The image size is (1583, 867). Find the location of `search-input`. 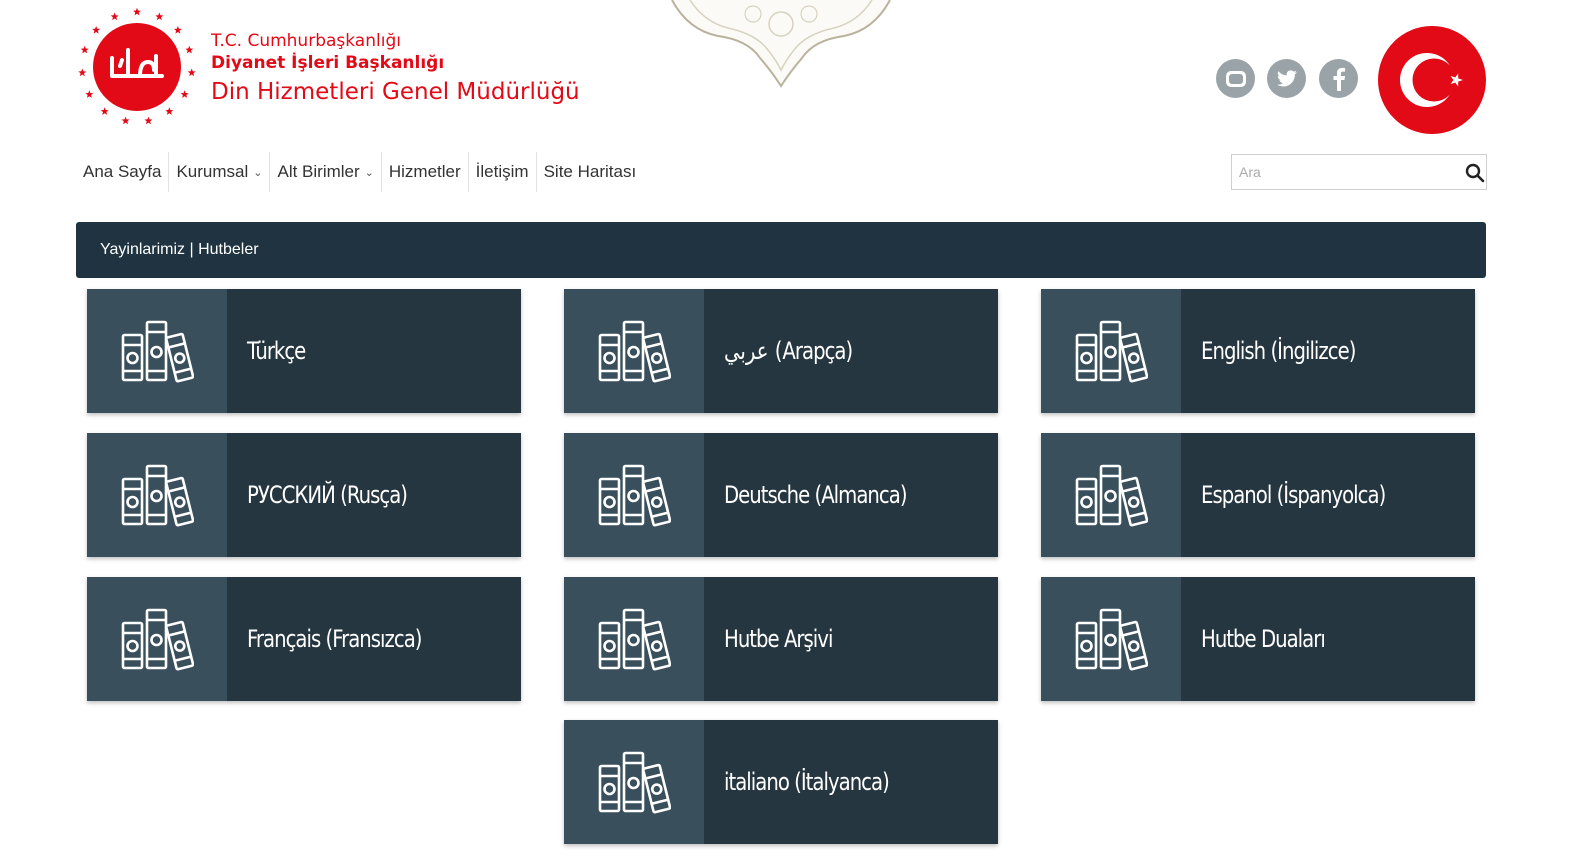

search-input is located at coordinates (1342, 172).